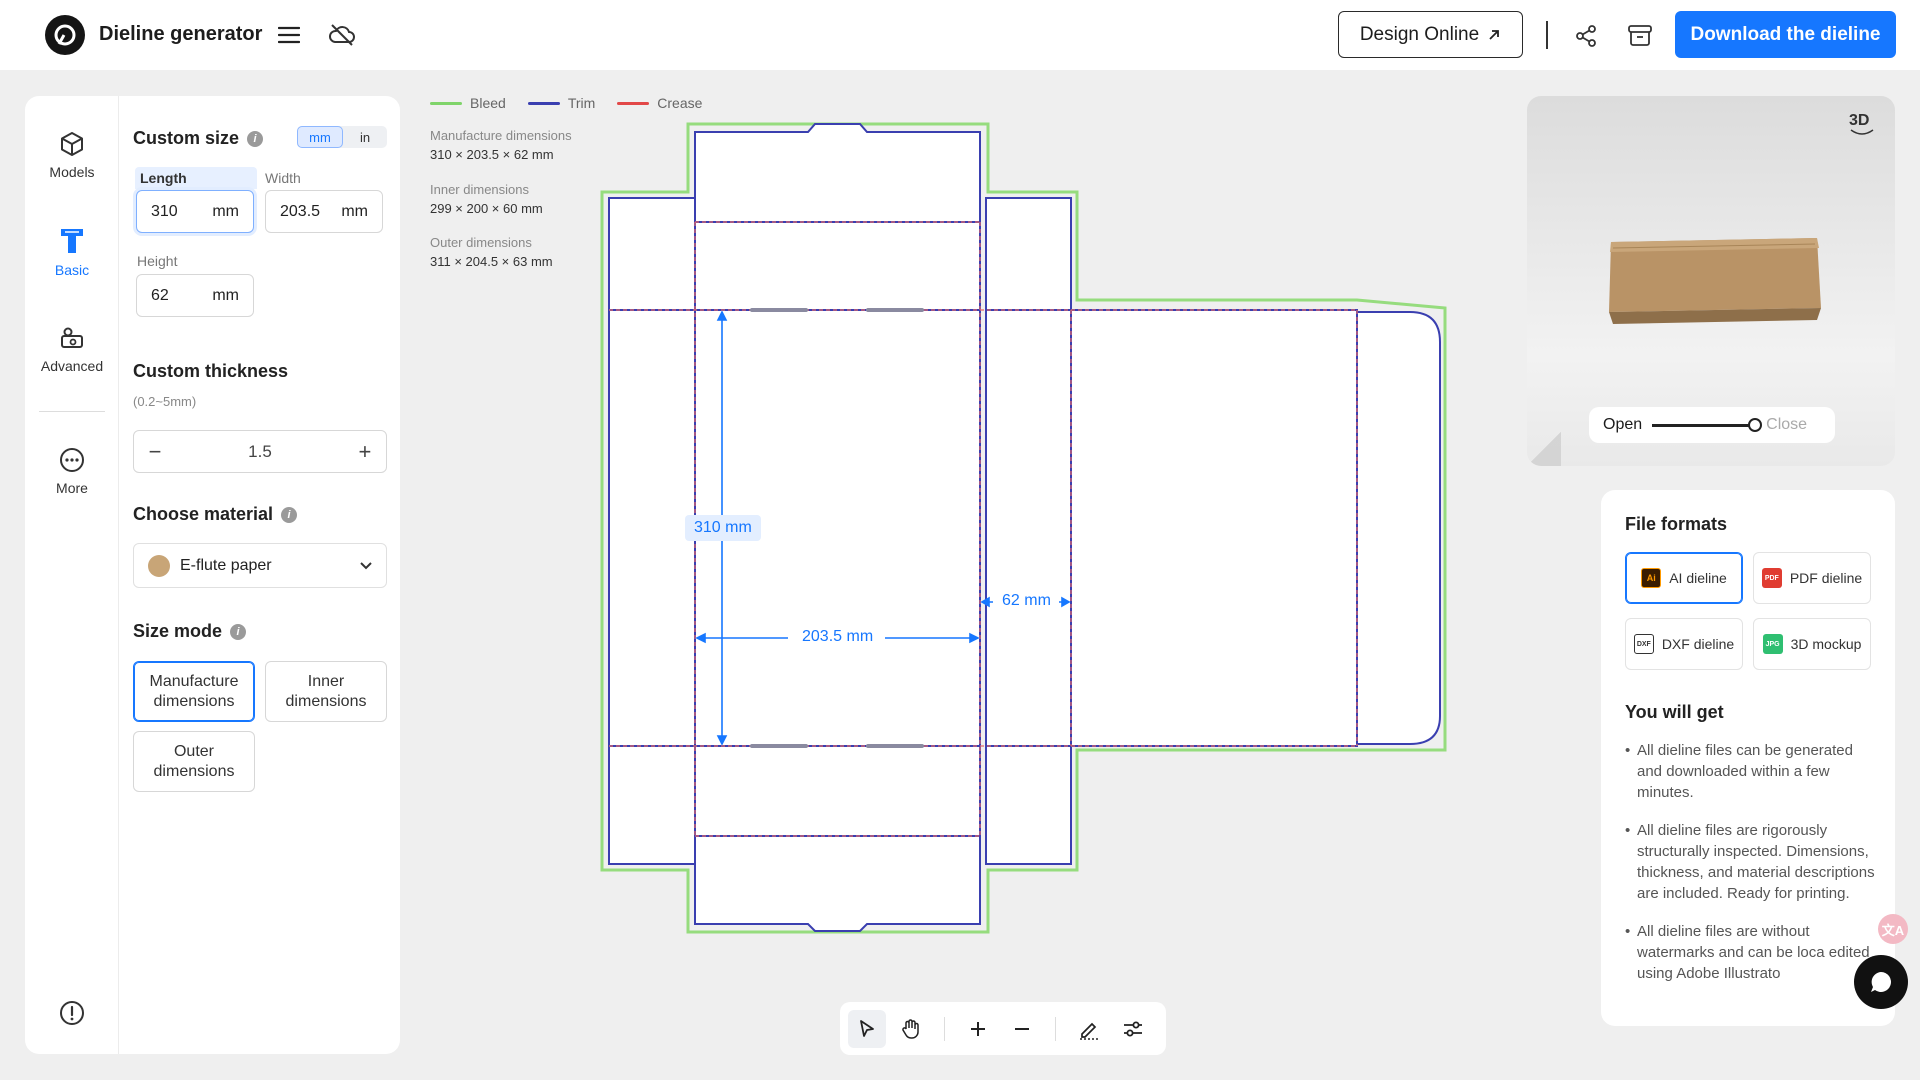 The image size is (1920, 1080). What do you see at coordinates (157, 261) in the screenshot?
I see `height-label: Height` at bounding box center [157, 261].